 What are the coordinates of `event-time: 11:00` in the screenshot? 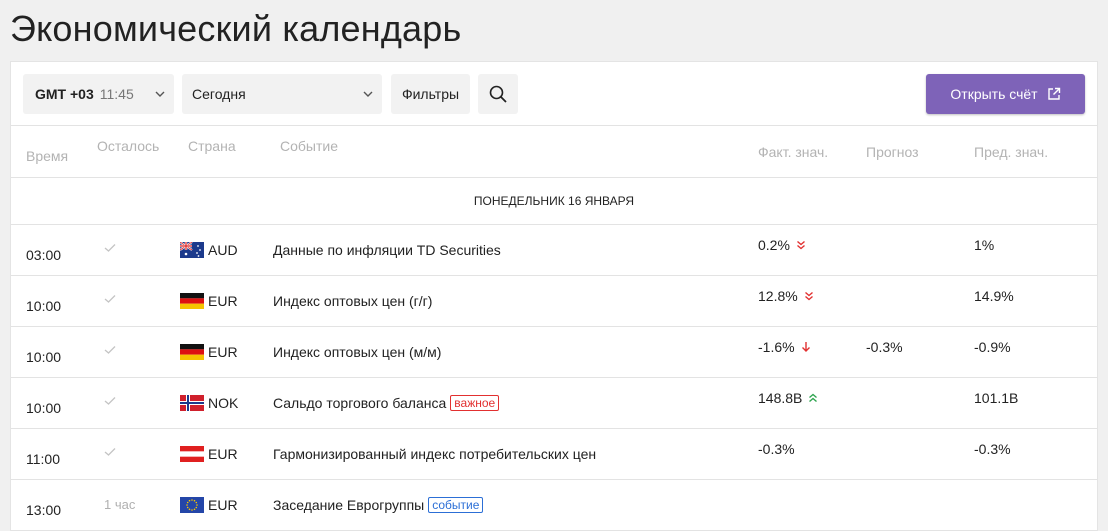 It's located at (43, 459).